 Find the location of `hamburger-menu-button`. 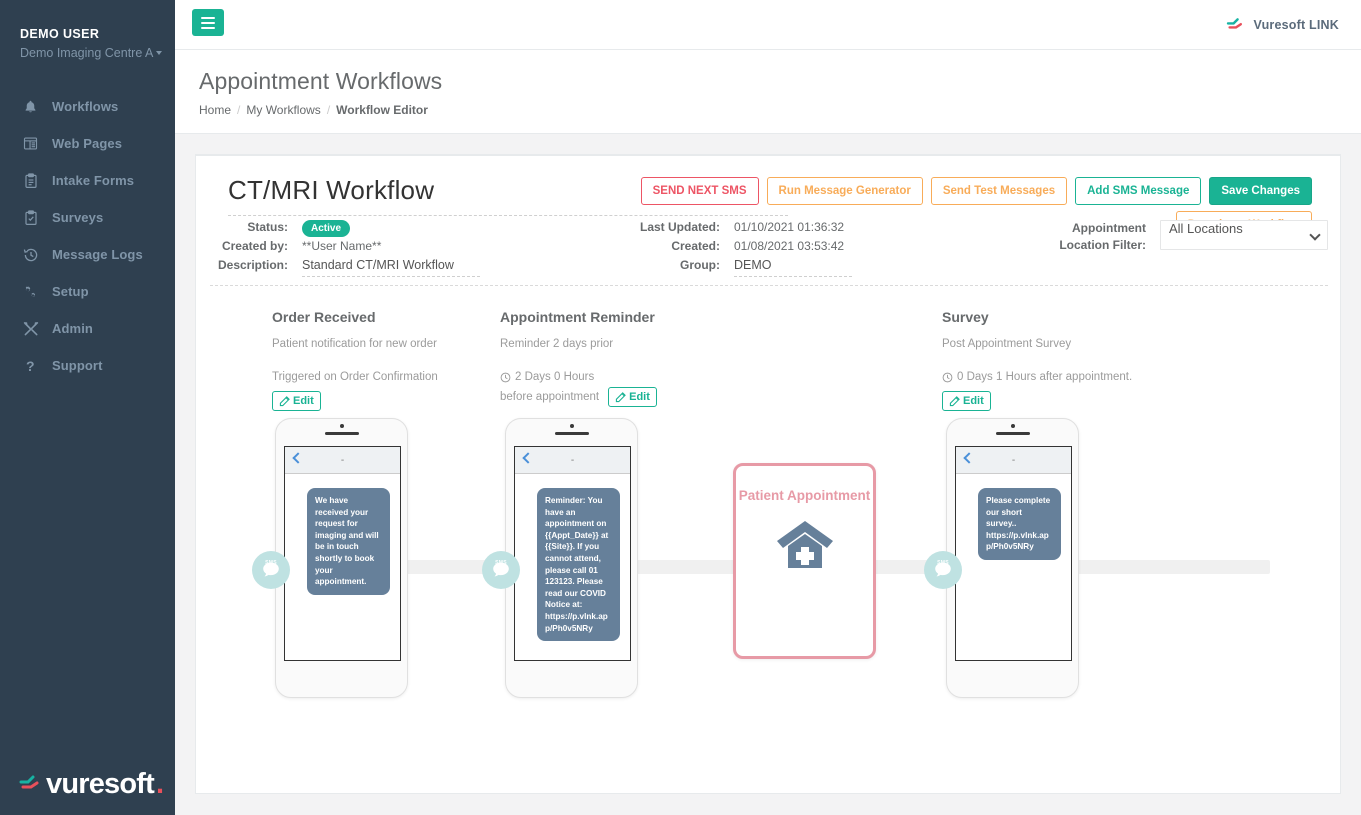

hamburger-menu-button is located at coordinates (208, 22).